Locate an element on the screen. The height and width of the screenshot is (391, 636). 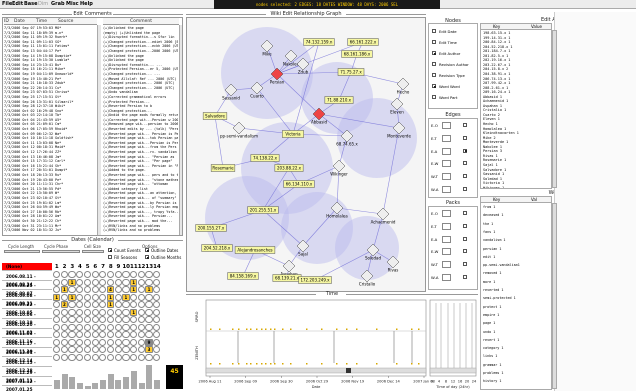
comments-col-comment: Comment is located at coordinates (141, 21).